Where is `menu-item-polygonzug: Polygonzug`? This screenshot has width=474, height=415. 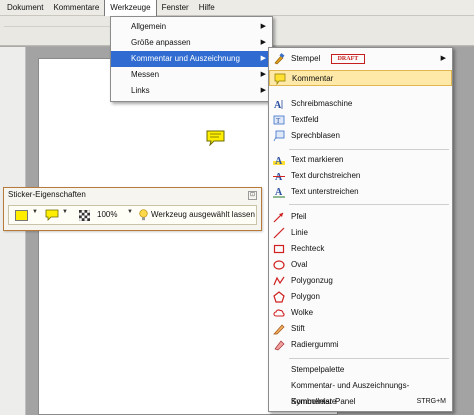 menu-item-polygonzug: Polygonzug is located at coordinates (360, 281).